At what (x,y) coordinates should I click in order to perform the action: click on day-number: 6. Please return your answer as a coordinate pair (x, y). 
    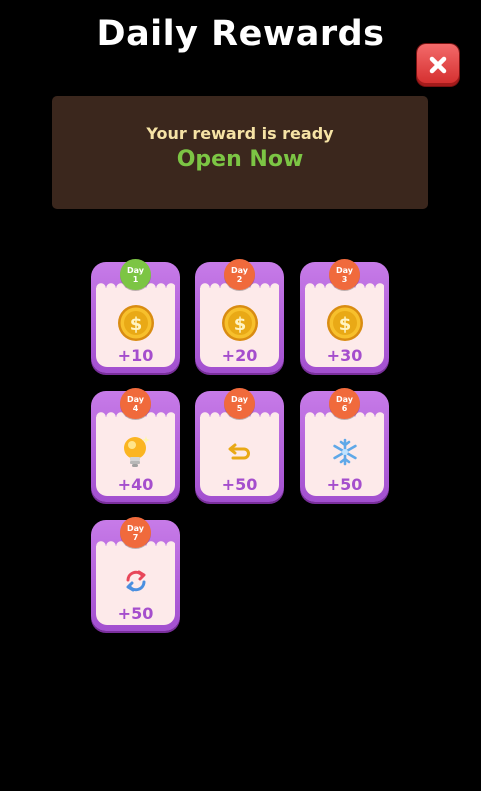
    Looking at the image, I should click on (344, 408).